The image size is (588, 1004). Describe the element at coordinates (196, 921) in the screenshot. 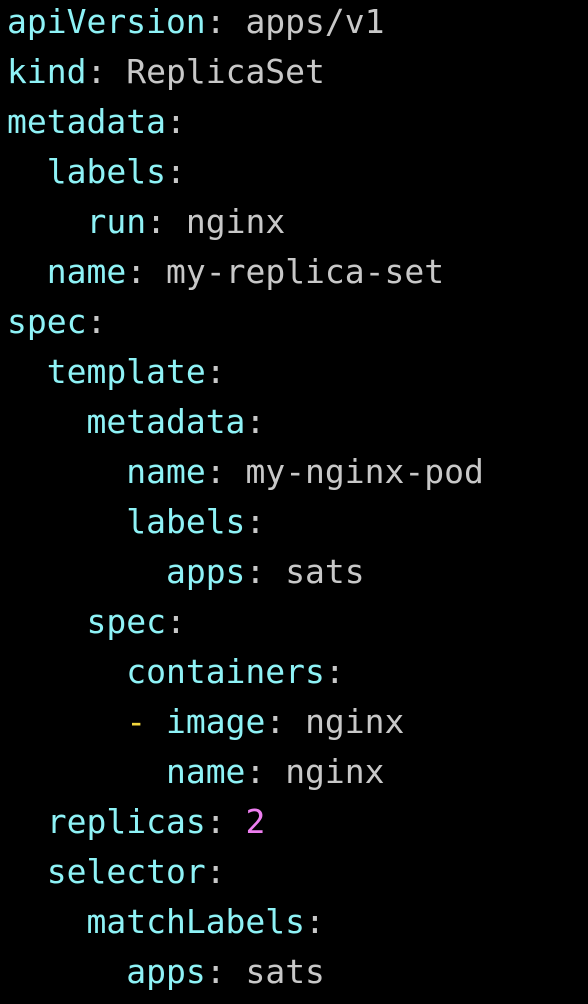

I see `yaml-key: matchLabels` at that location.